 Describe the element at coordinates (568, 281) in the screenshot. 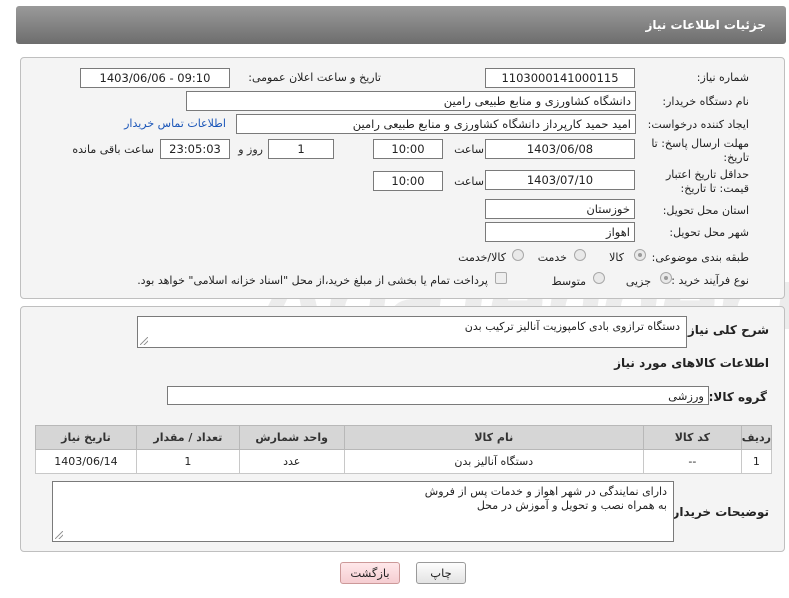

I see `process-medium-label: متوسط` at that location.